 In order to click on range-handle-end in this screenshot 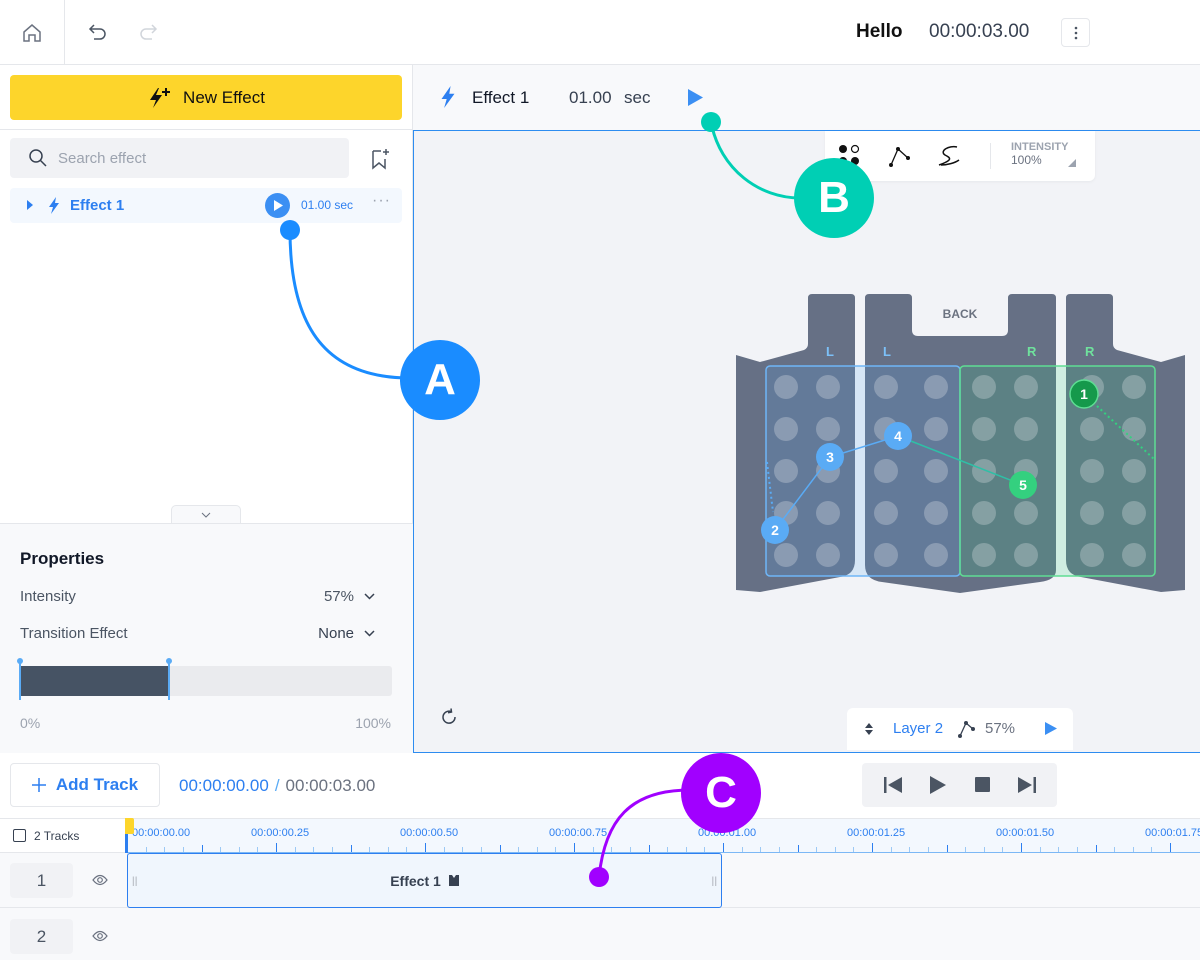, I will do `click(168, 679)`.